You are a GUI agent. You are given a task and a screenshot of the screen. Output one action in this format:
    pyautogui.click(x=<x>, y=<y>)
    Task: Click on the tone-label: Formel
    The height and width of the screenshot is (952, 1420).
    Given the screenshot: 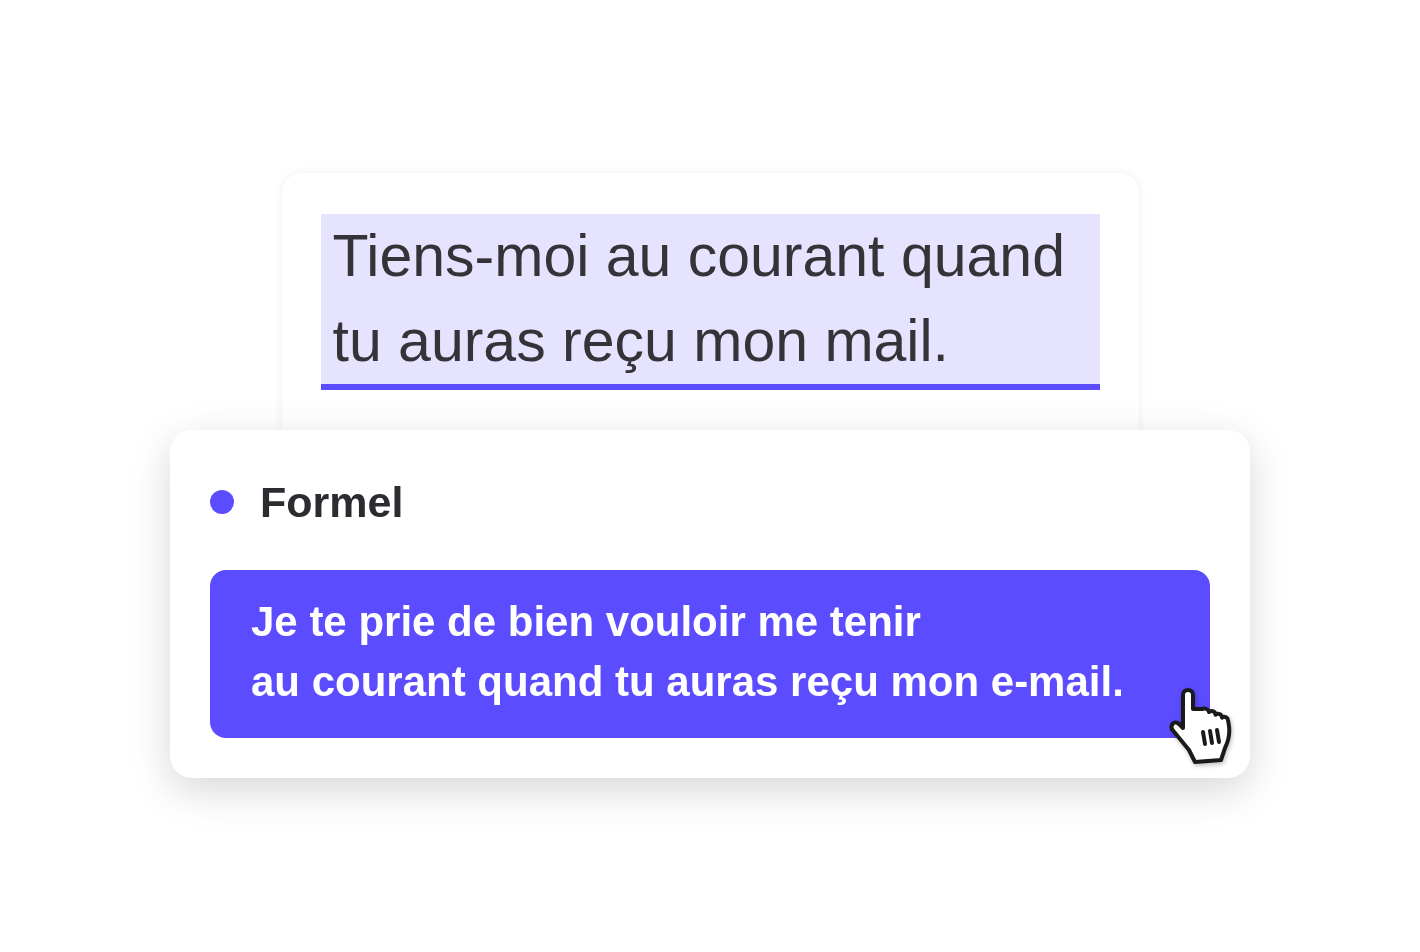 What is the action you would take?
    pyautogui.click(x=332, y=502)
    